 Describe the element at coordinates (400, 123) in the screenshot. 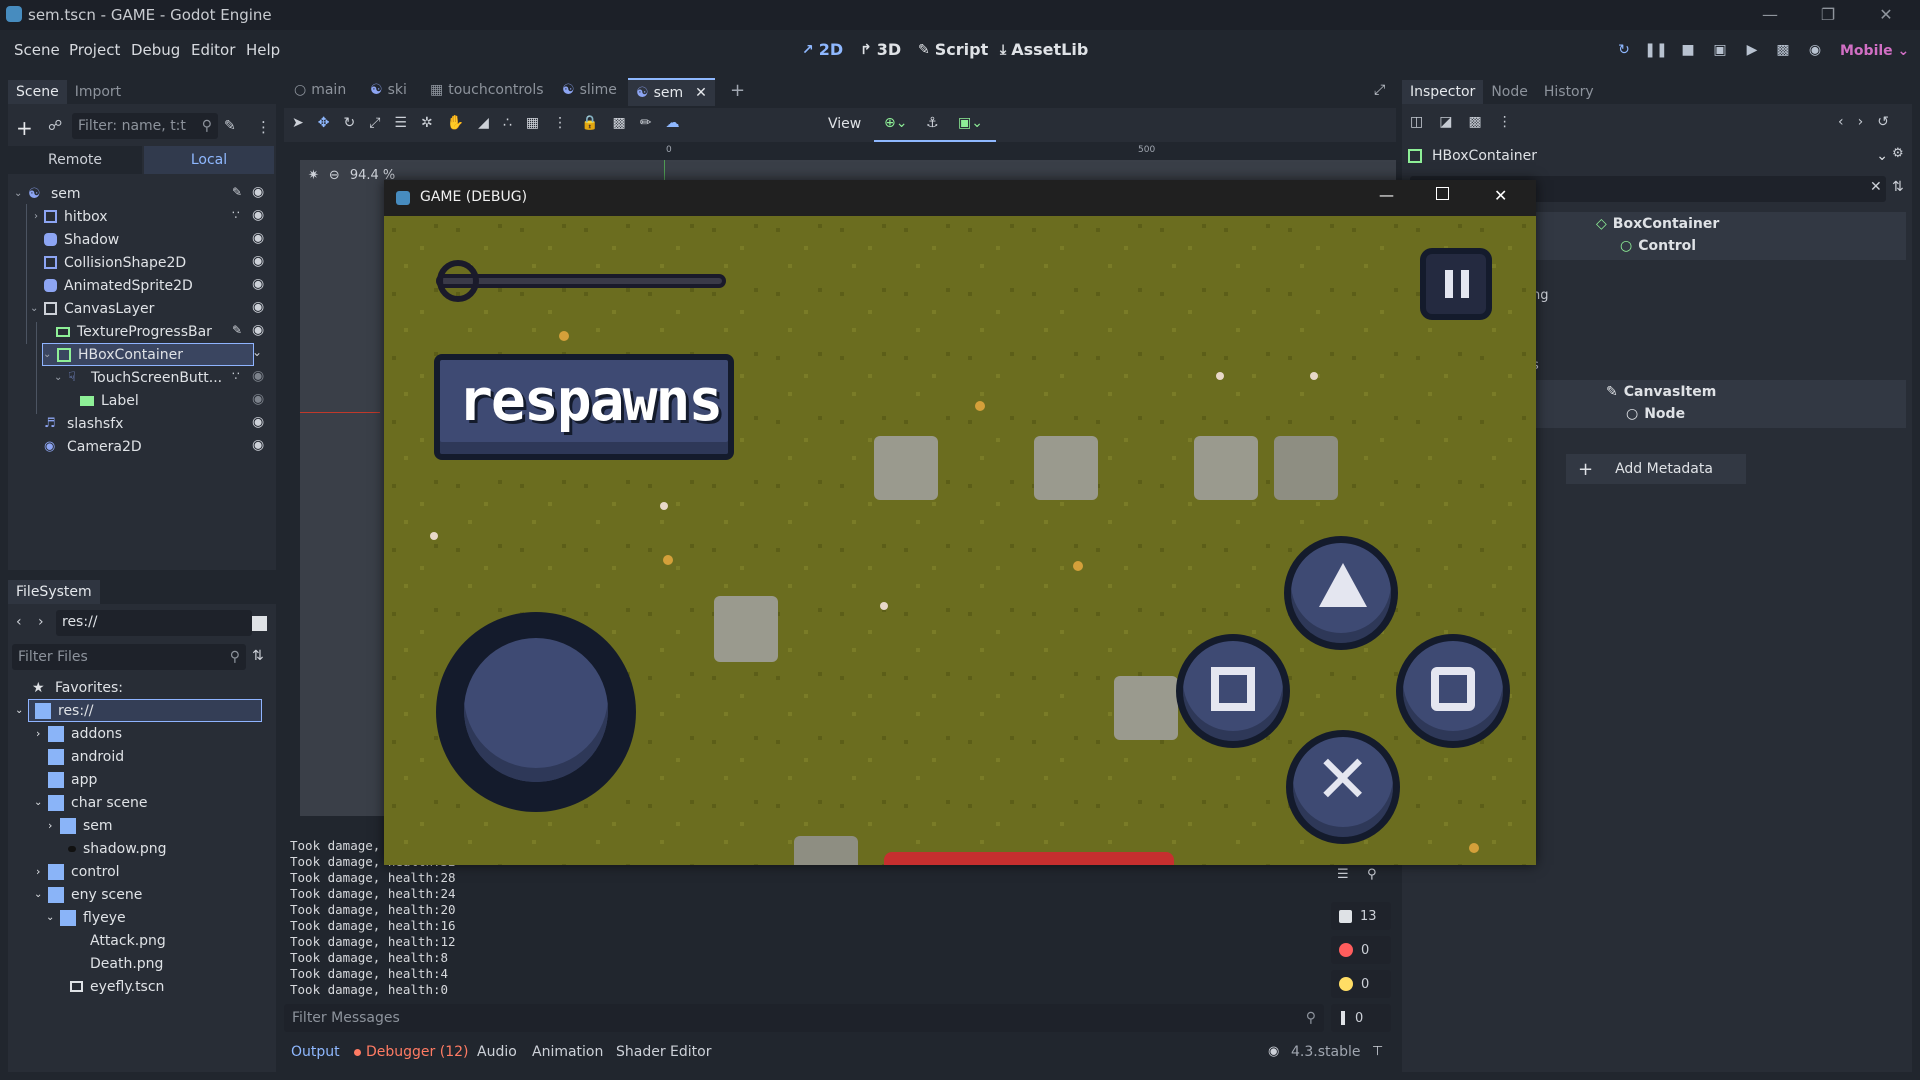

I see `list-select-icon: ☰` at that location.